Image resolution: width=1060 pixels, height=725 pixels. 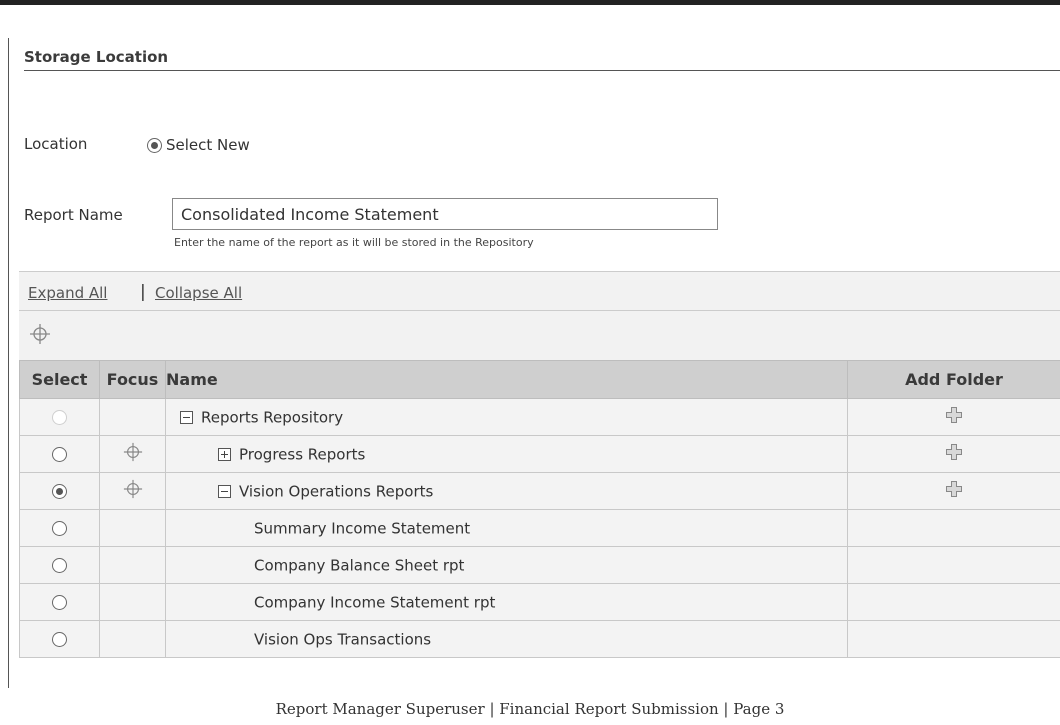 What do you see at coordinates (539, 335) in the screenshot?
I see `focus-bar` at bounding box center [539, 335].